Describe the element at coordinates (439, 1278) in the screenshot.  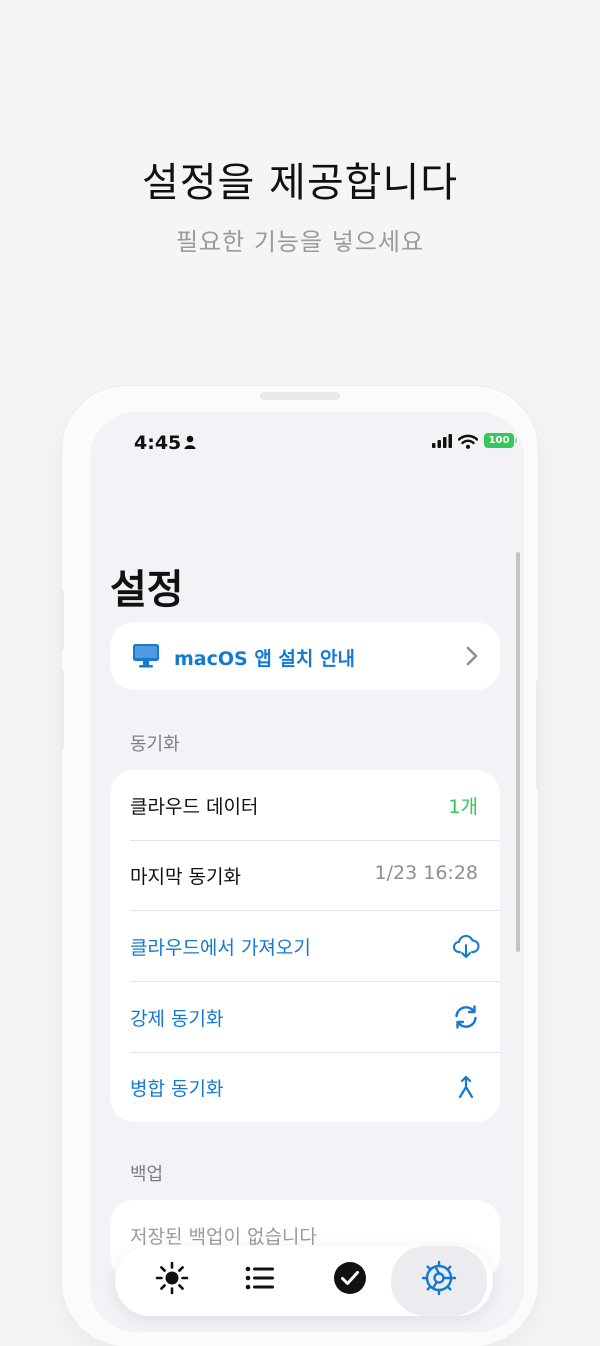
I see `gear-icon` at that location.